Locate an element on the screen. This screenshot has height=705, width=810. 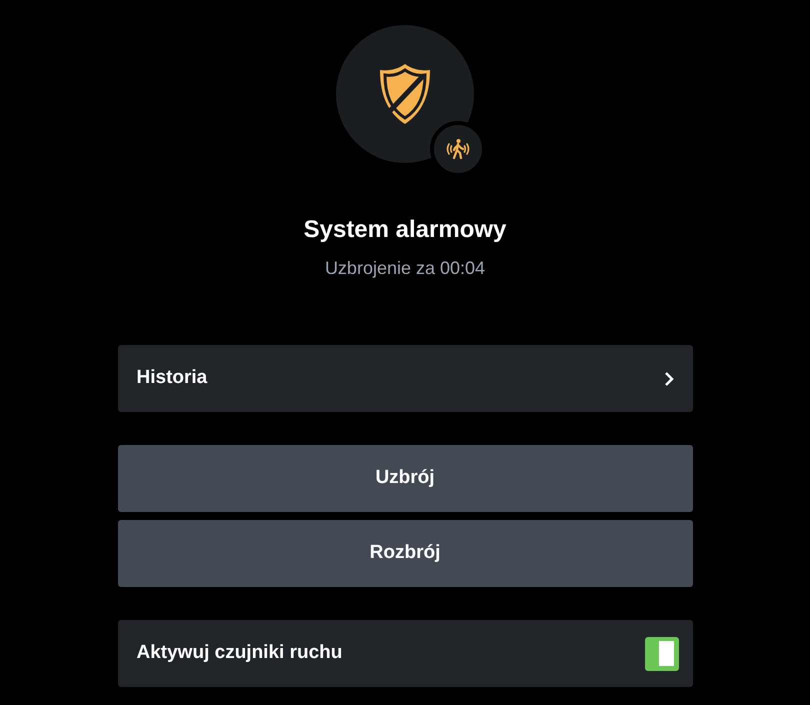
shield-icon is located at coordinates (405, 94).